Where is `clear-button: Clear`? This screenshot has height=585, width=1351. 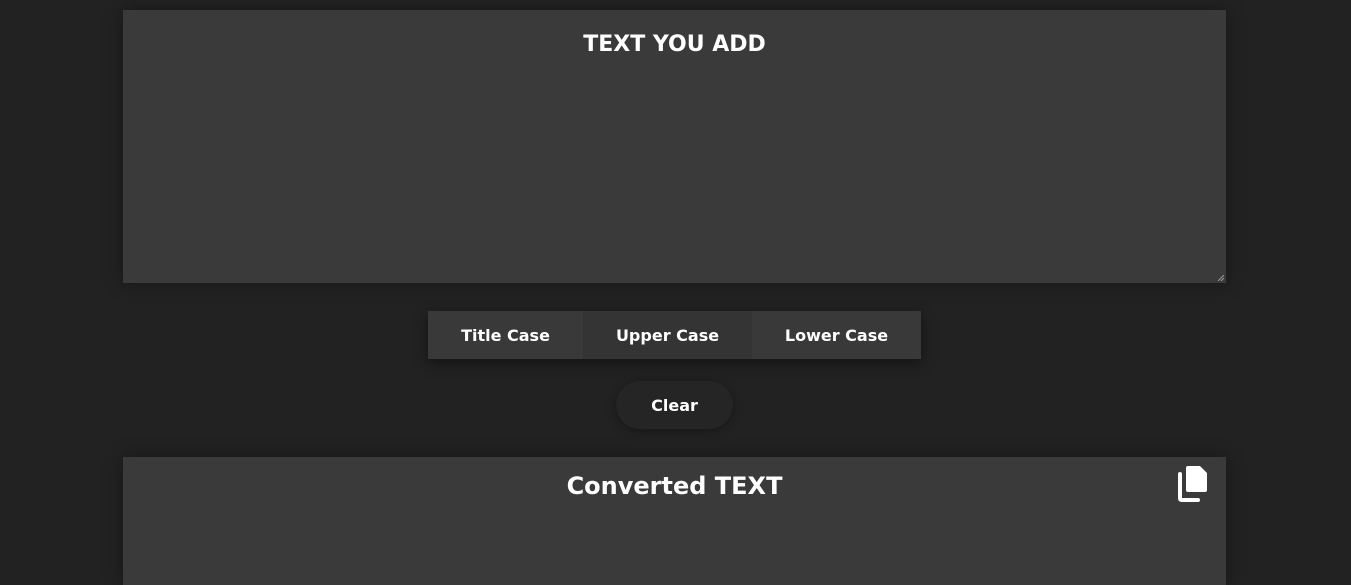
clear-button: Clear is located at coordinates (674, 405).